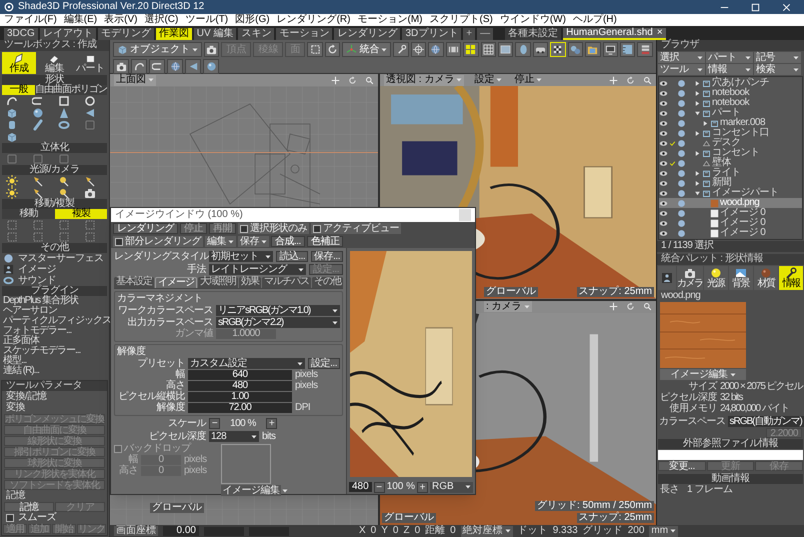 This screenshot has width=804, height=537. What do you see at coordinates (424, 80) in the screenshot?
I see `view-menu: 透視図 : カメラ` at bounding box center [424, 80].